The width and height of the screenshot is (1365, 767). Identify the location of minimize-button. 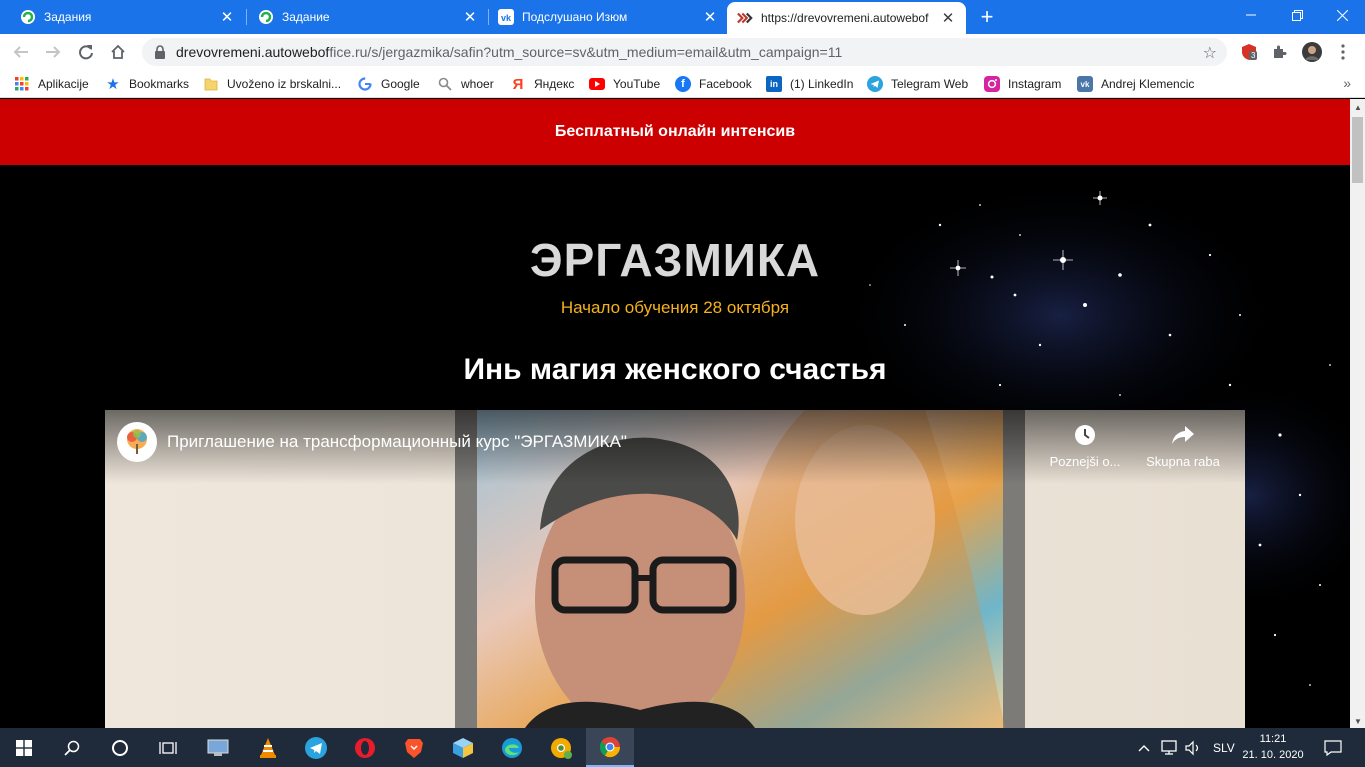
(1251, 15).